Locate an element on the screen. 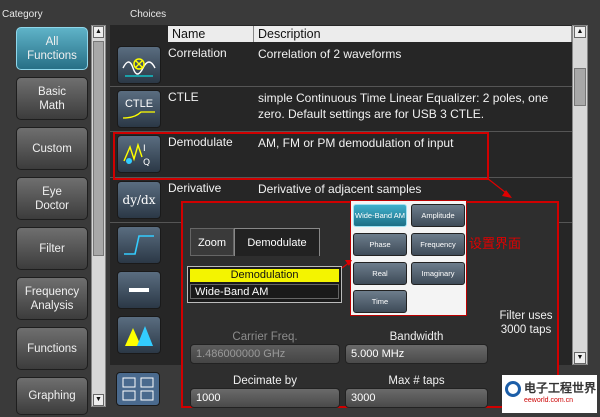  annotation-arrows is located at coordinates (426, 223).